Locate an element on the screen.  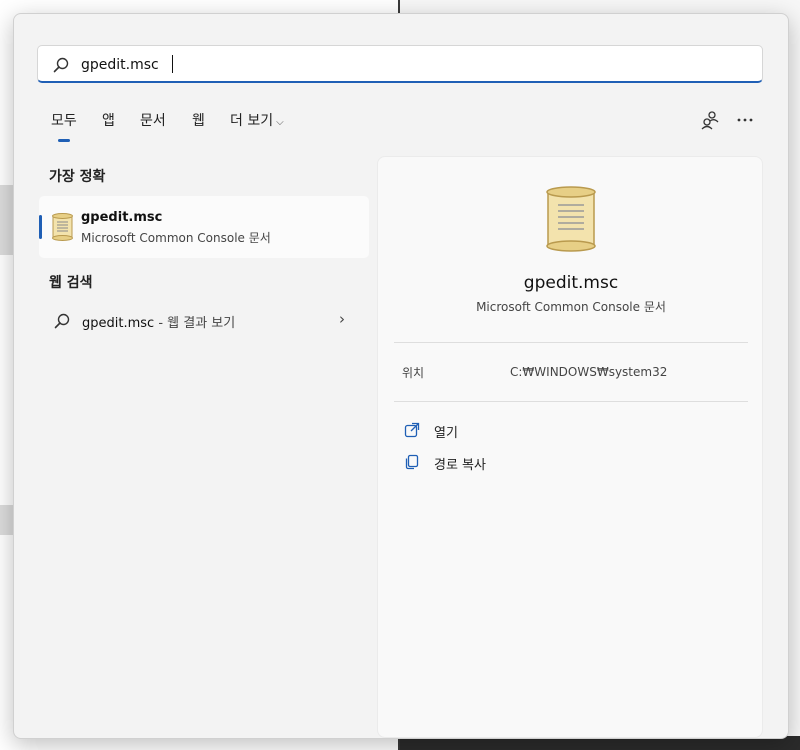
web-search-result: gpedit.msc - 웹 결과 보기 › is located at coordinates (204, 321).